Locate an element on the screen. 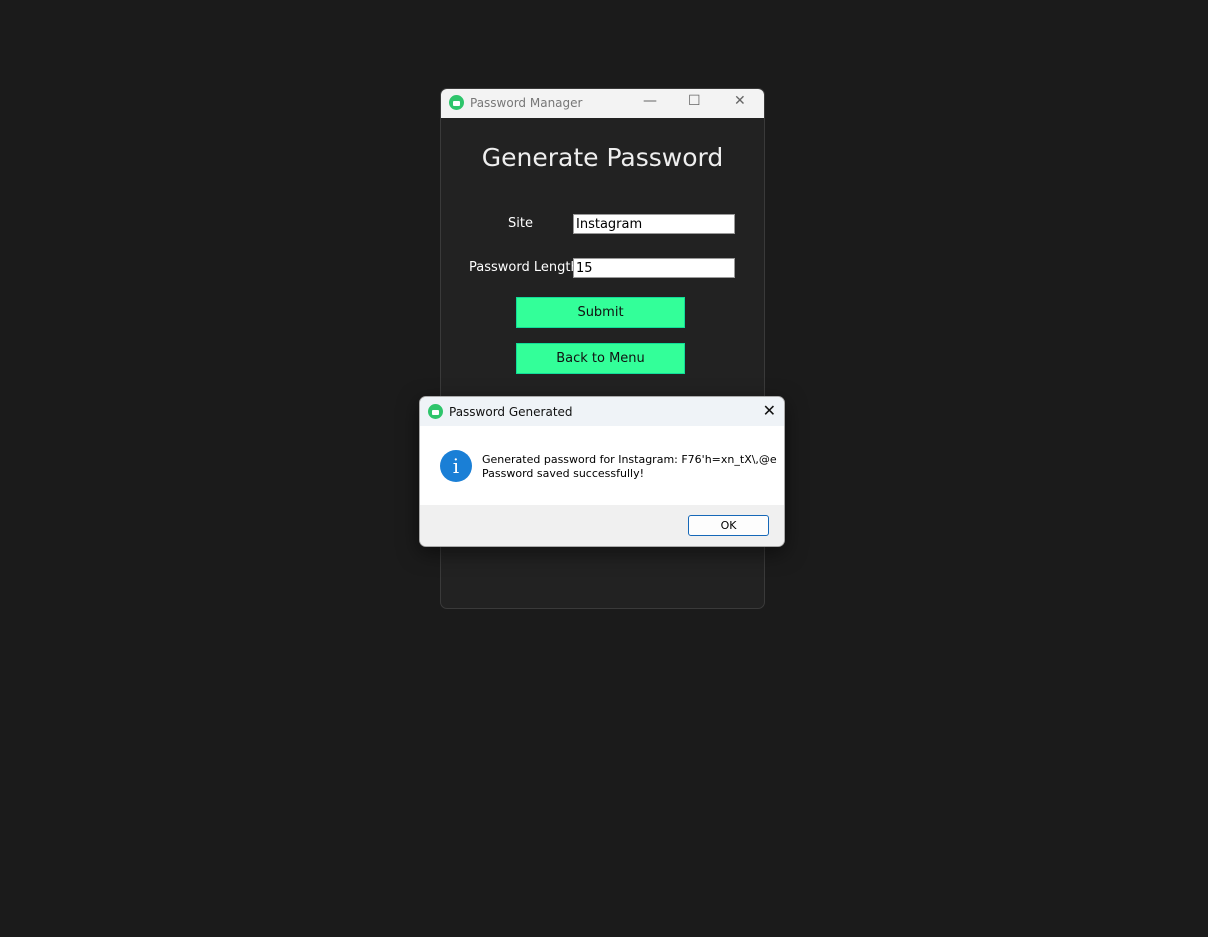  password-length-input: 15 is located at coordinates (654, 268).